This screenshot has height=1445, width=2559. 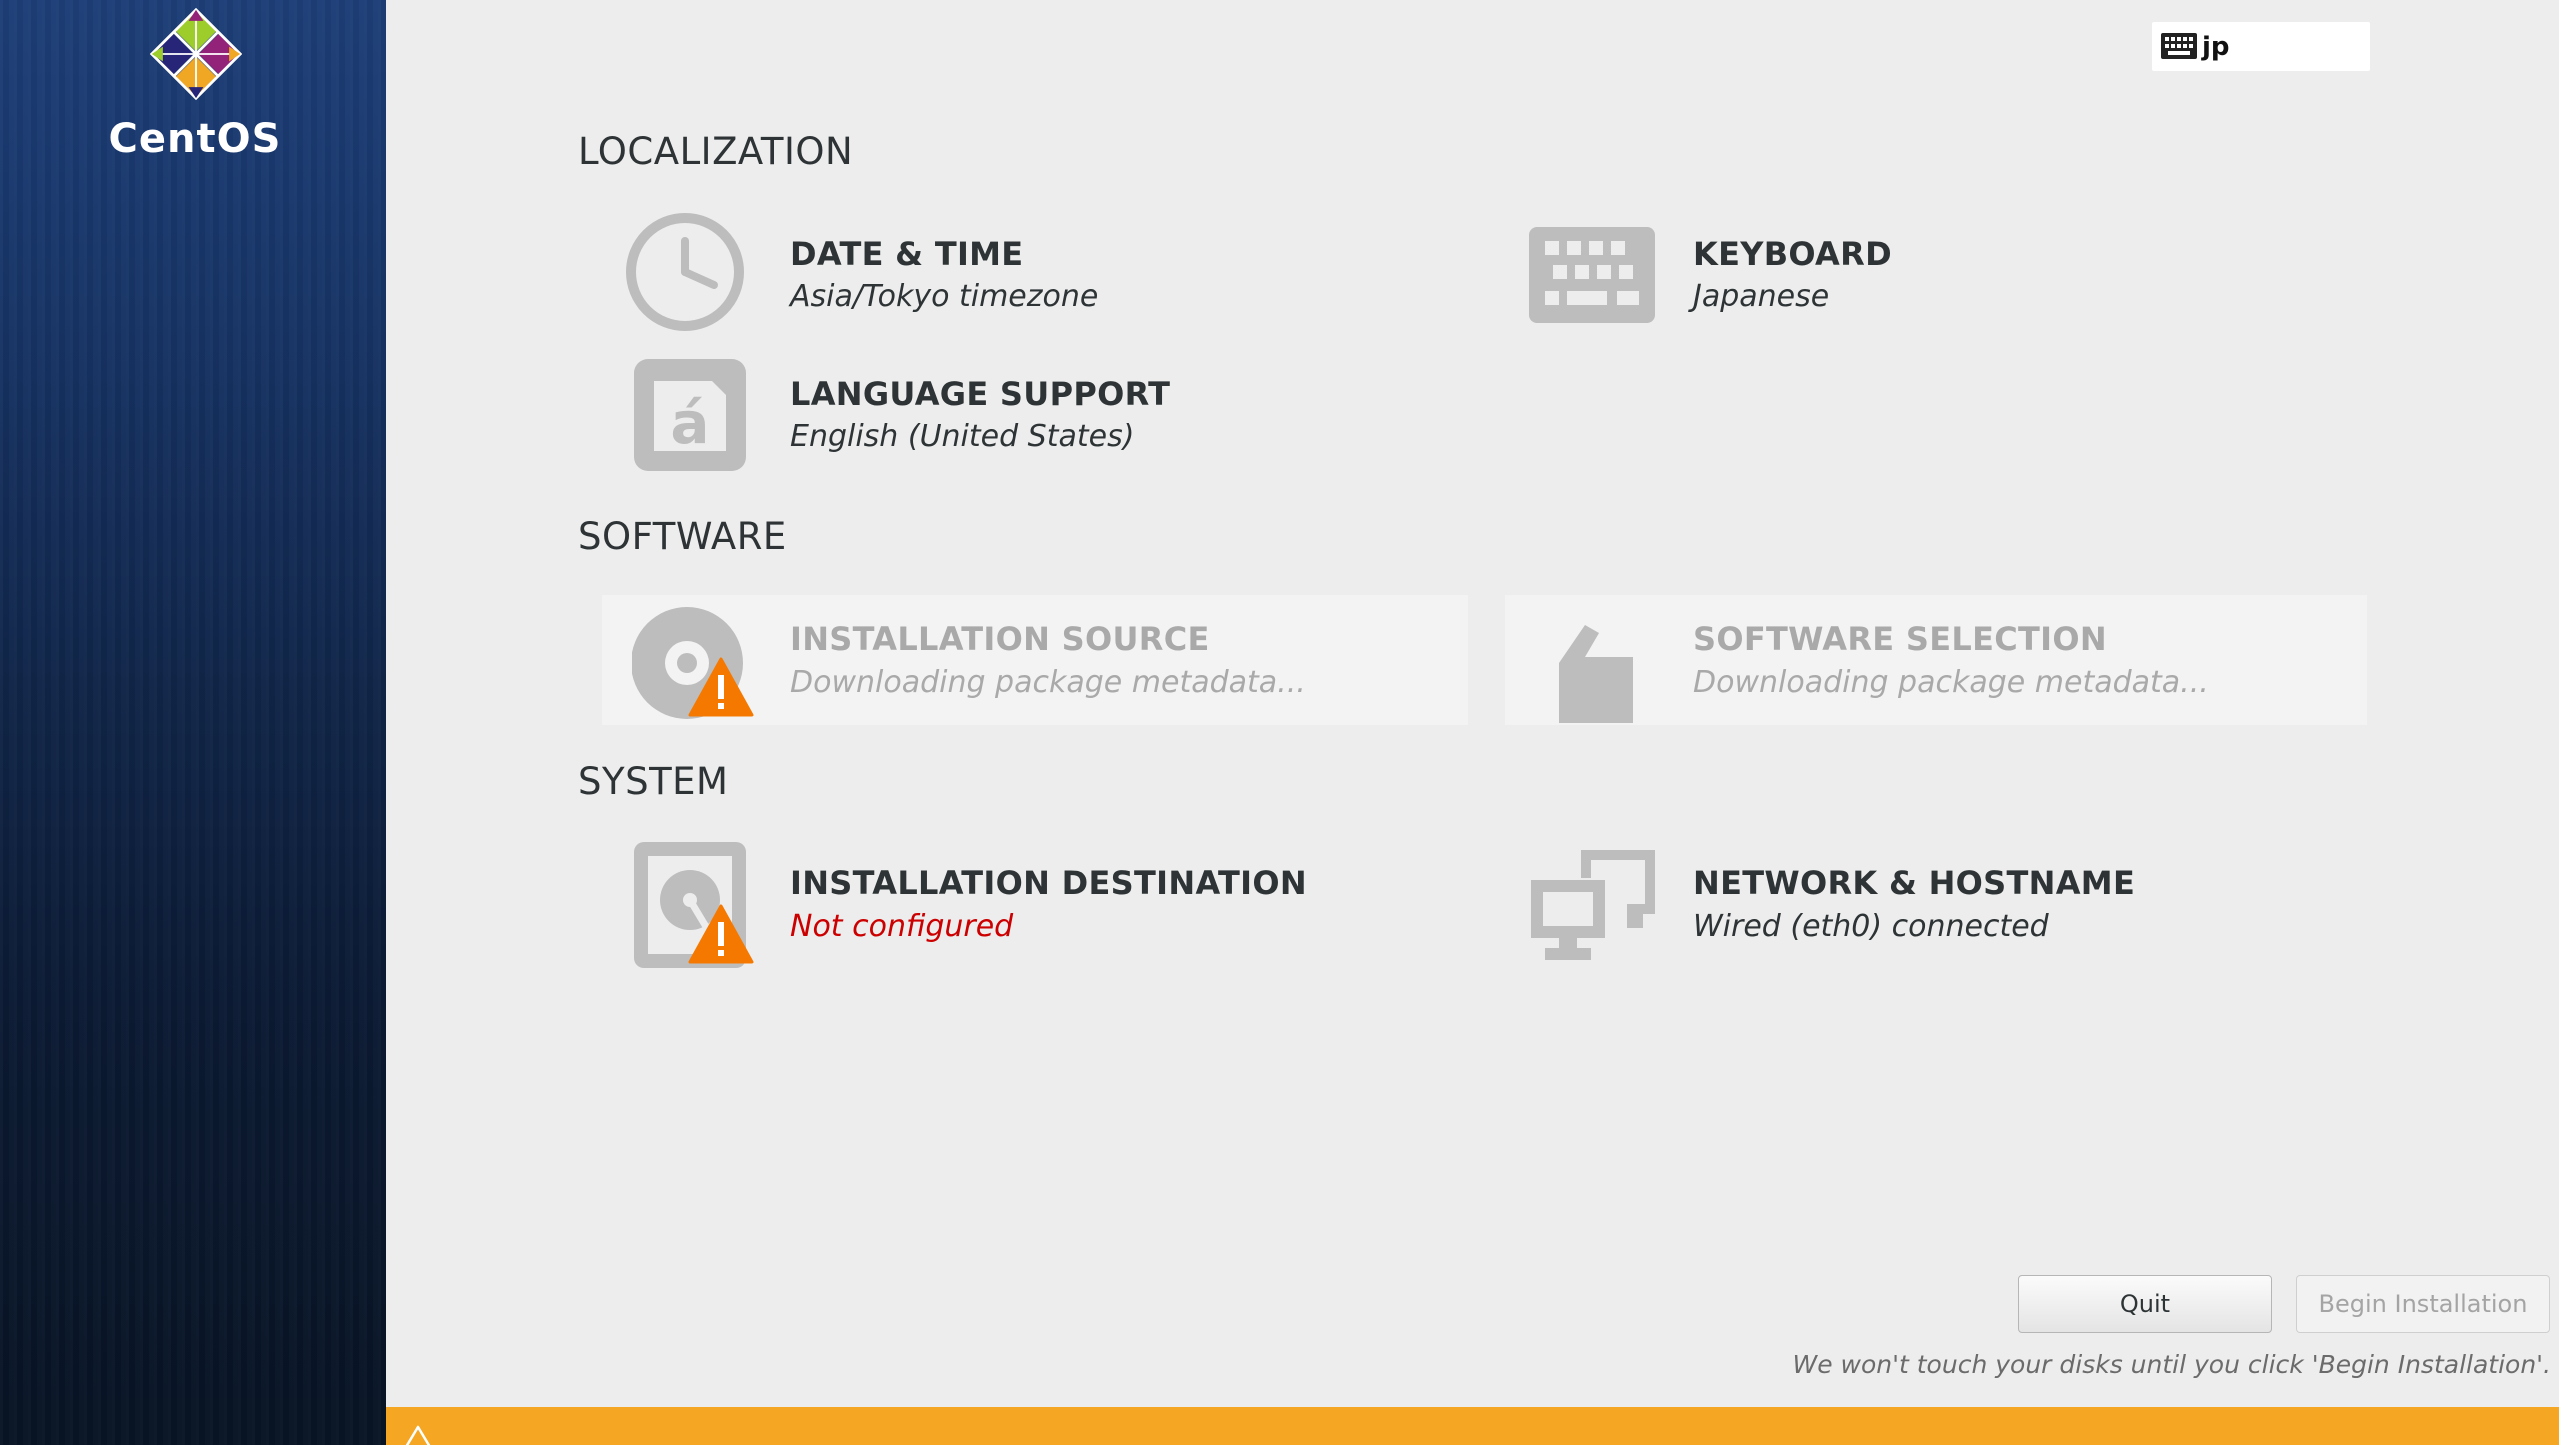 What do you see at coordinates (1871, 926) in the screenshot?
I see `spoke-status: Wired (eth0) connected` at bounding box center [1871, 926].